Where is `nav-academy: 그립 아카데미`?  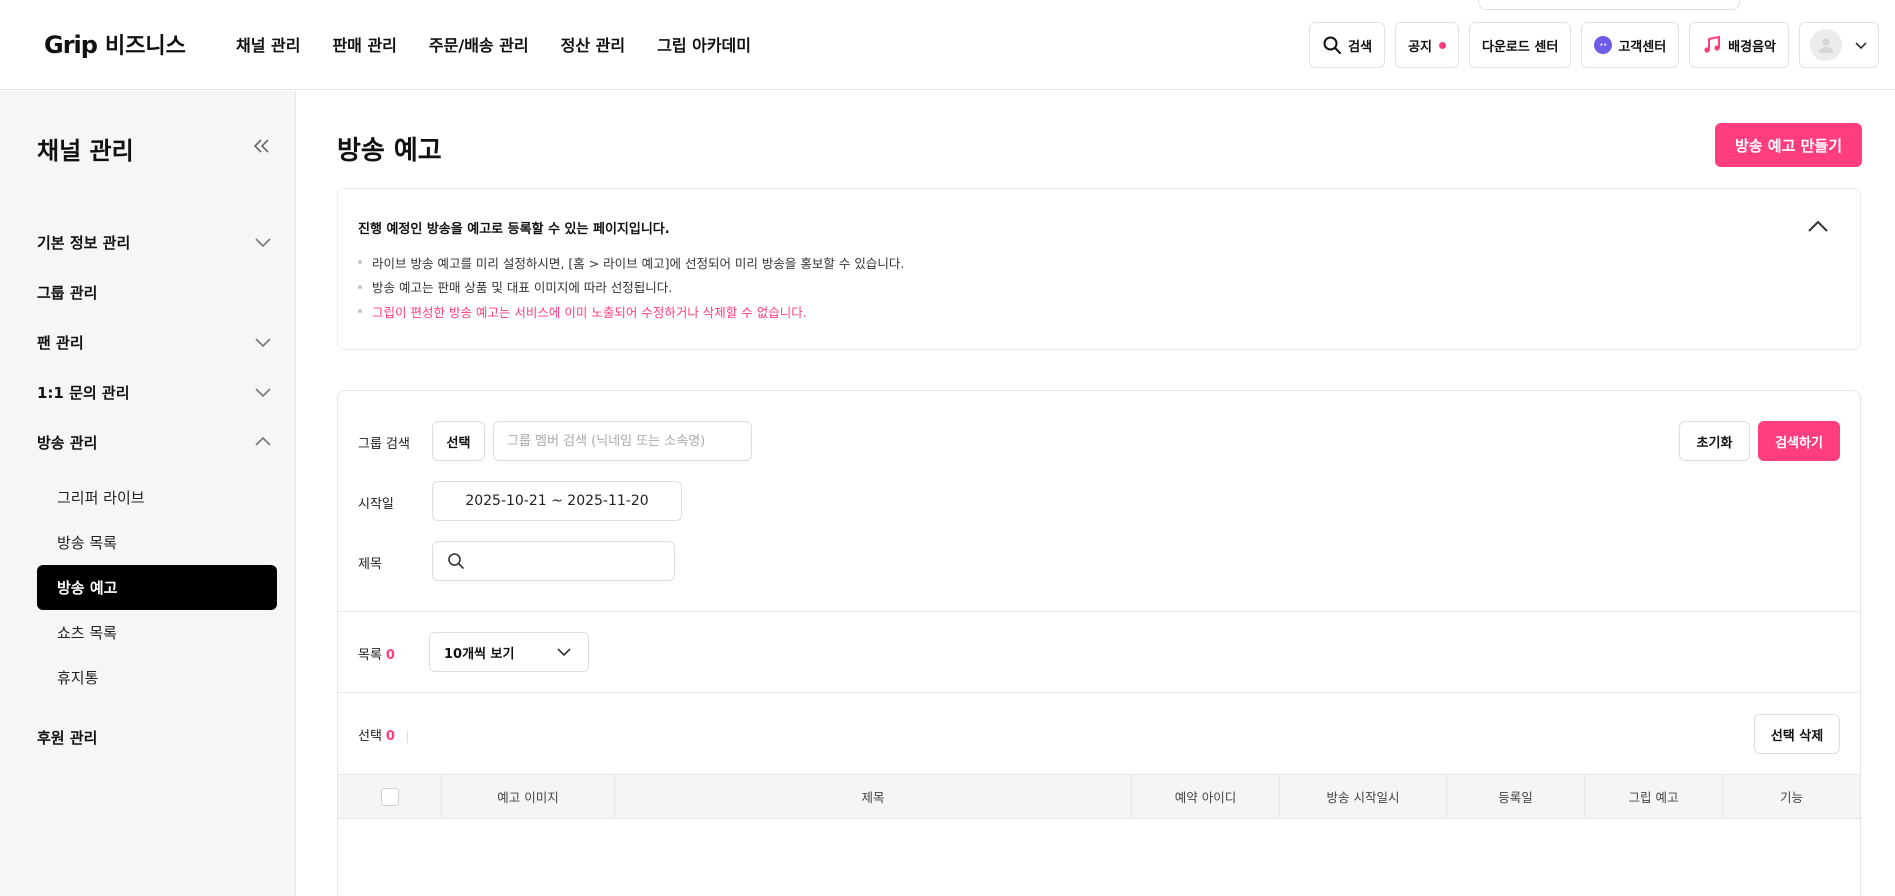
nav-academy: 그립 아카데미 is located at coordinates (704, 44).